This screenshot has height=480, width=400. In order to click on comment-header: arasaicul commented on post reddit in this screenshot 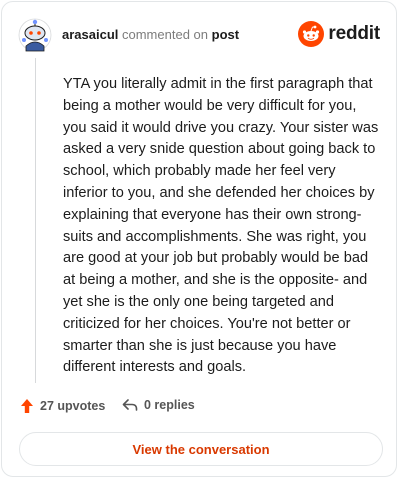, I will do `click(199, 36)`.